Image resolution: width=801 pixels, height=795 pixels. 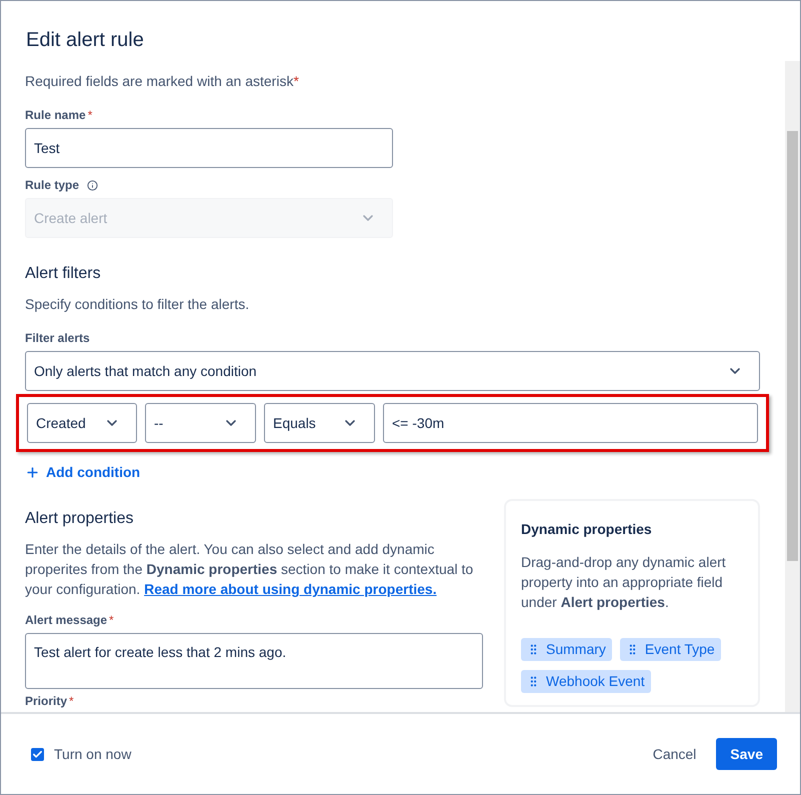 I want to click on condition-value-input: <= -30m, so click(x=570, y=423).